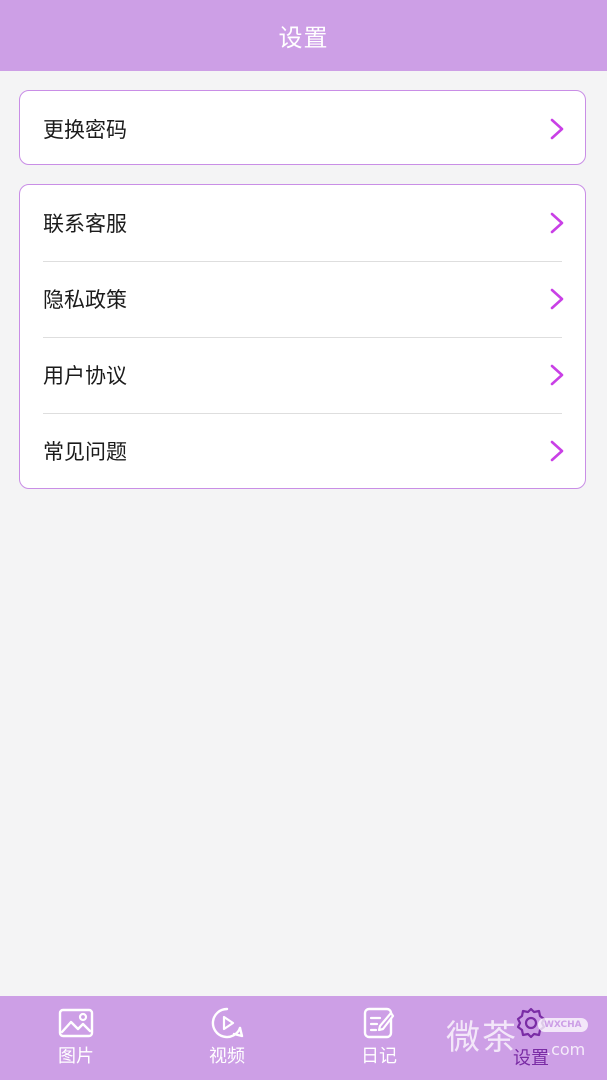 The height and width of the screenshot is (1080, 607). I want to click on tab-videos: 视频, so click(227, 1038).